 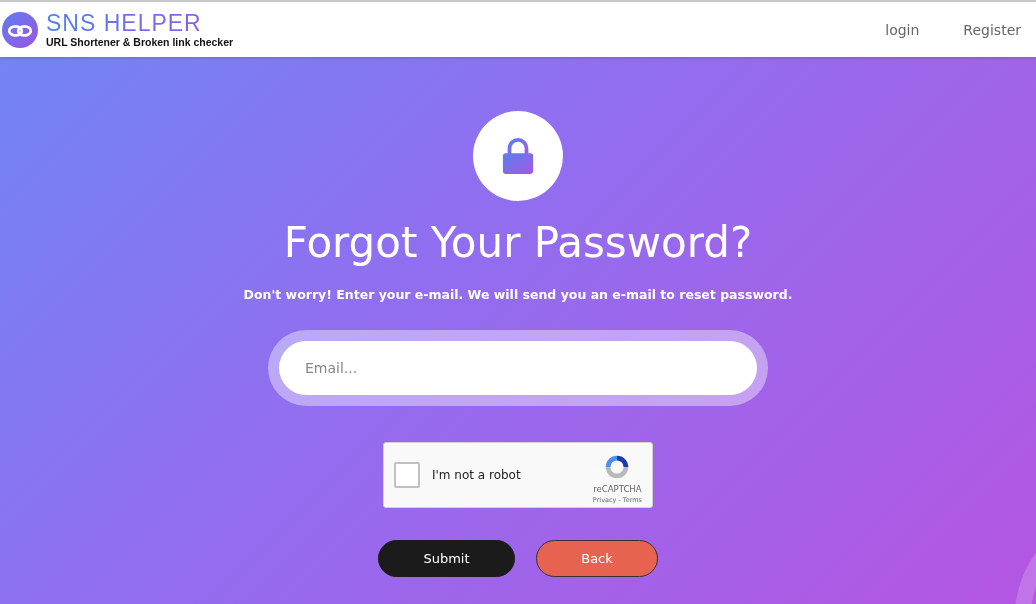 I want to click on back-button: Back, so click(x=597, y=558).